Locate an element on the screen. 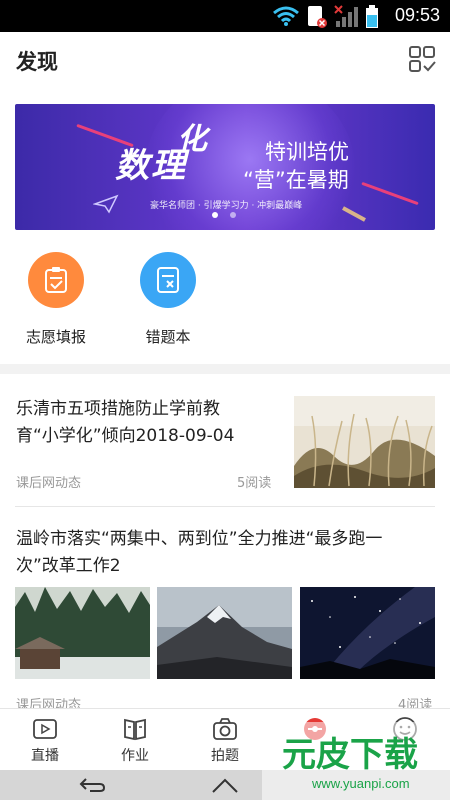  wrong-answer-book-icon is located at coordinates (168, 280).